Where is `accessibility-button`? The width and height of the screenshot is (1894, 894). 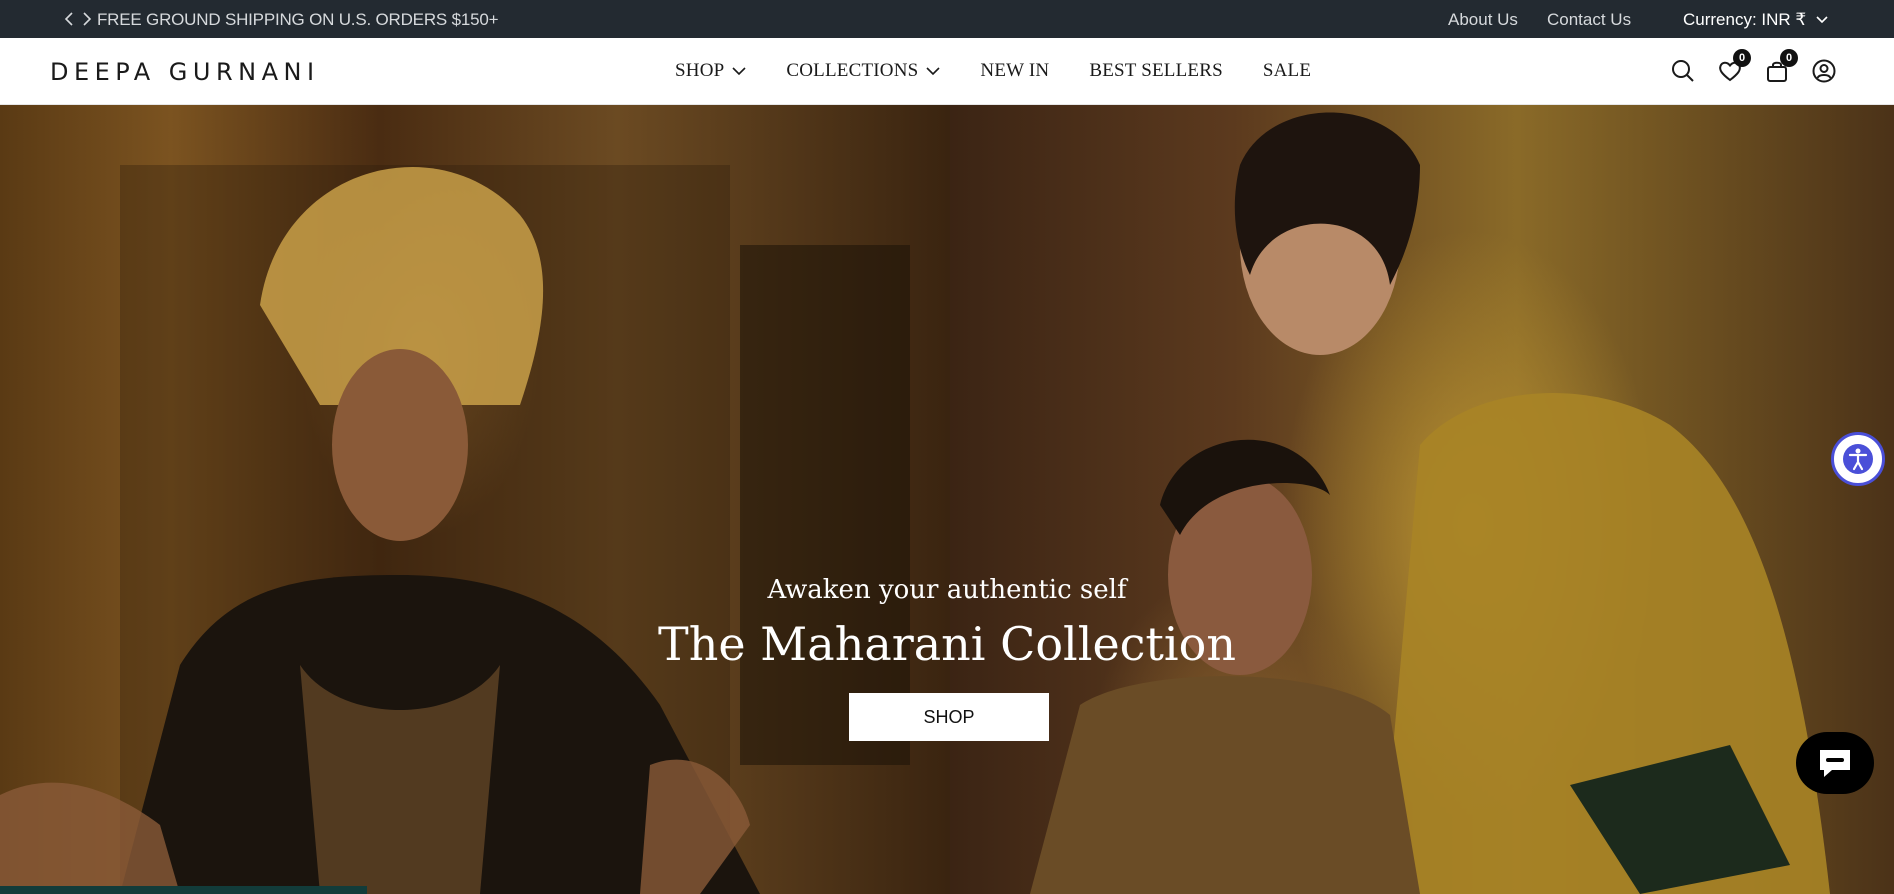
accessibility-button is located at coordinates (1858, 459).